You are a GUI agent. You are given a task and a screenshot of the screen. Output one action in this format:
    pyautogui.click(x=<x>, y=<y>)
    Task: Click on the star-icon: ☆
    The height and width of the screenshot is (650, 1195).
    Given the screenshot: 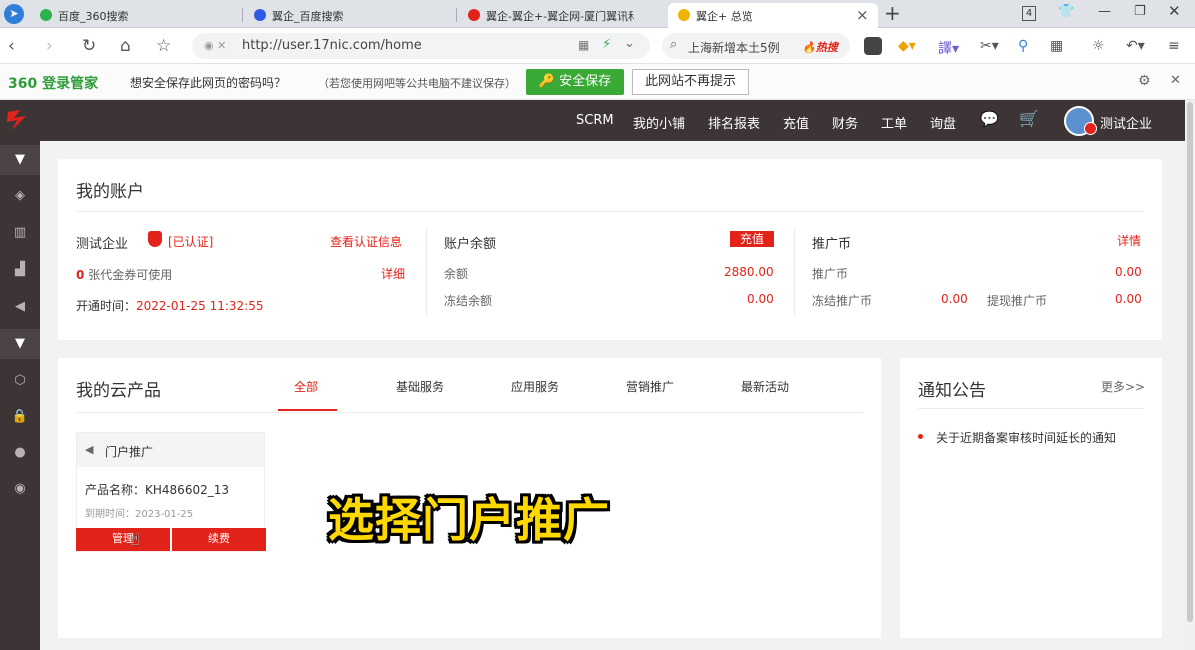 What is the action you would take?
    pyautogui.click(x=163, y=46)
    